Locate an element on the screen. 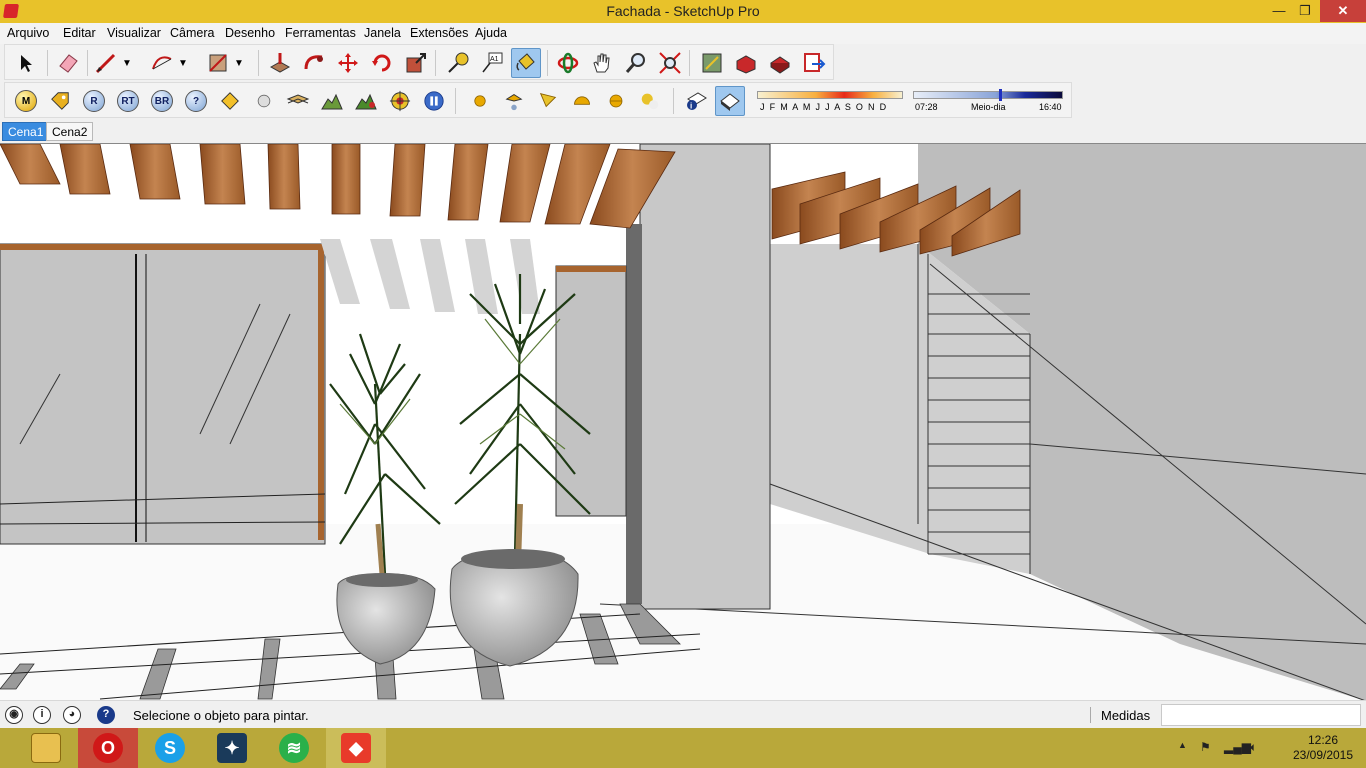  shadow-date-slider: J F M A M J J A S O N D is located at coordinates (830, 102).